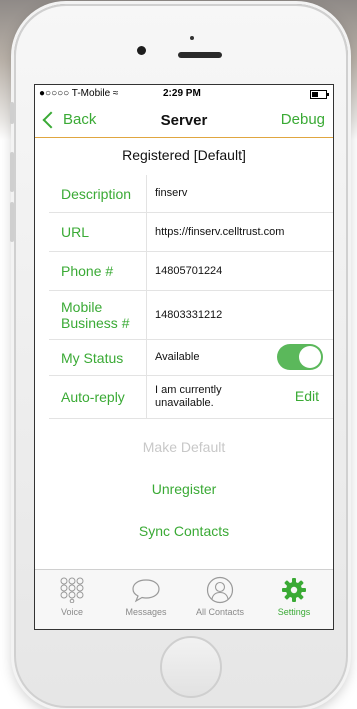 The width and height of the screenshot is (357, 709). Describe the element at coordinates (146, 590) in the screenshot. I see `chat-bubble-icon` at that location.